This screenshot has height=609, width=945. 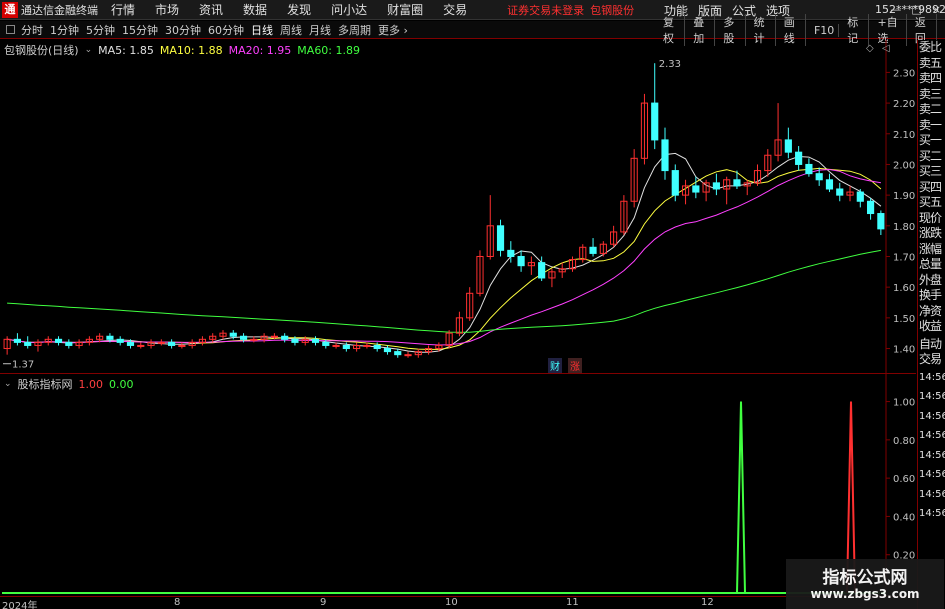 I want to click on date-label-1: 8, so click(x=177, y=602).